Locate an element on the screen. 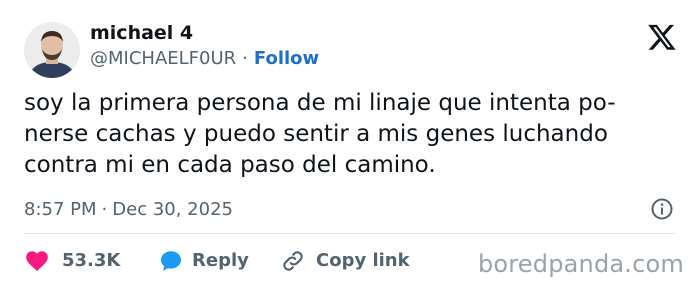 The height and width of the screenshot is (287, 700). link-icon is located at coordinates (293, 261).